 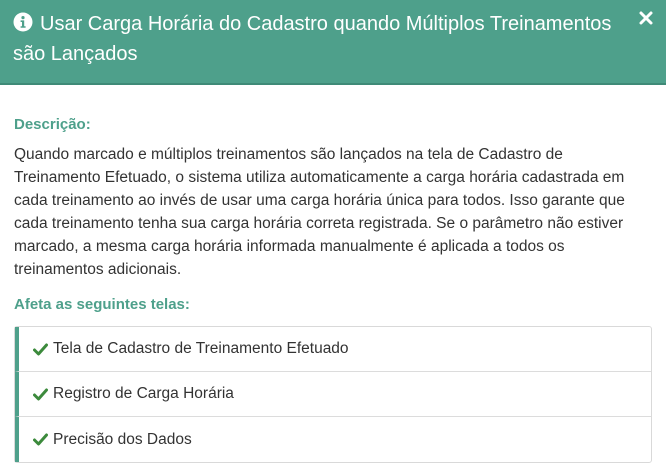 What do you see at coordinates (122, 439) in the screenshot?
I see `list-item-label: Precisão dos Dados` at bounding box center [122, 439].